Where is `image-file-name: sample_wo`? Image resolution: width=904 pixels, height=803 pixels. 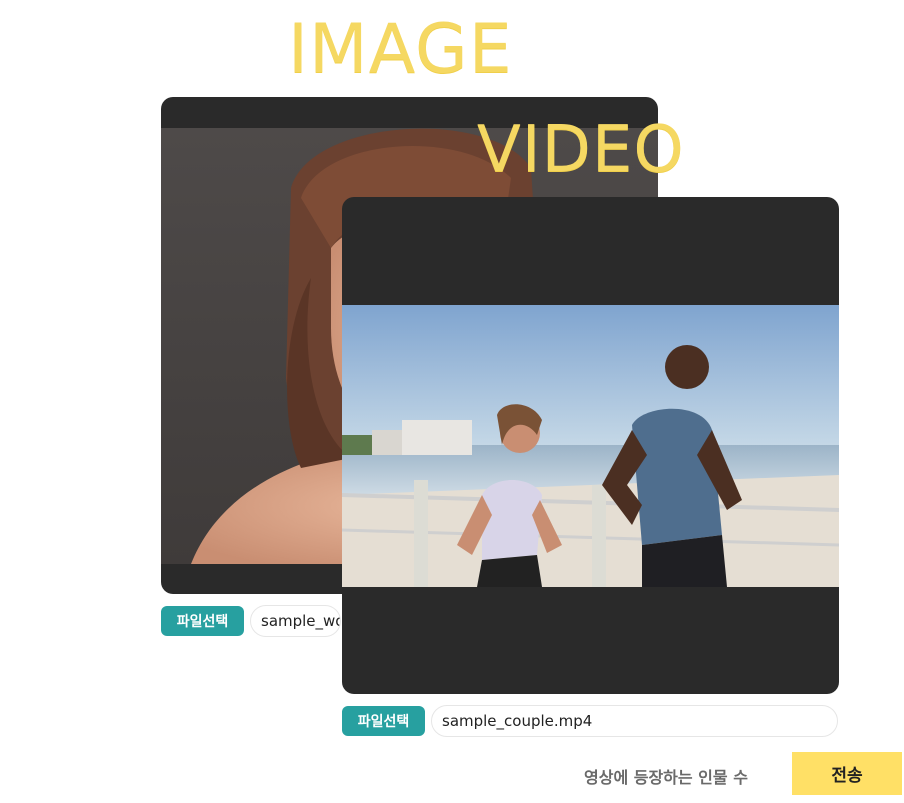 image-file-name: sample_wo is located at coordinates (295, 621).